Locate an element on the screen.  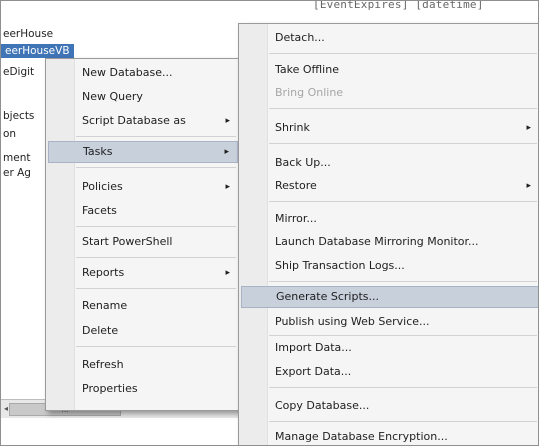
menu-item-new-query: New Query is located at coordinates (143, 97).